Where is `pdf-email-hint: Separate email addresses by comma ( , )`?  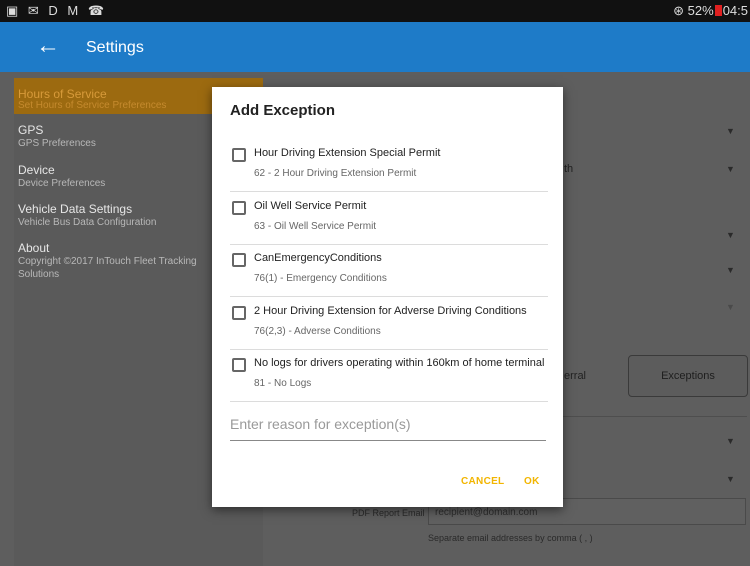 pdf-email-hint: Separate email addresses by comma ( , ) is located at coordinates (510, 538).